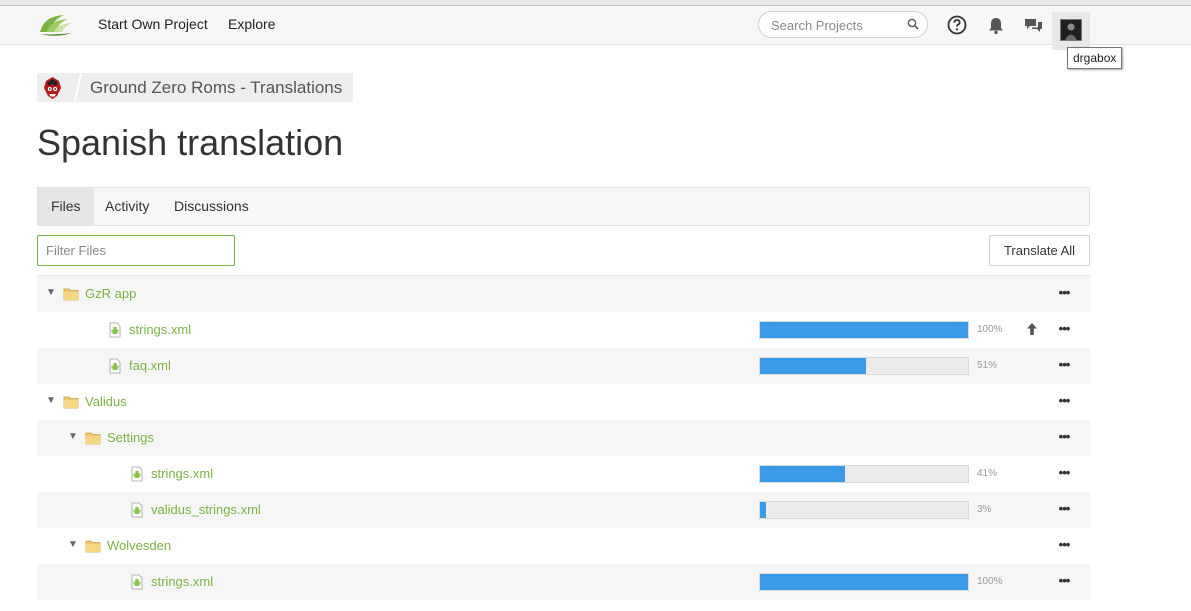 The image size is (1191, 611). Describe the element at coordinates (1039, 250) in the screenshot. I see `translate-all-button: Translate All` at that location.